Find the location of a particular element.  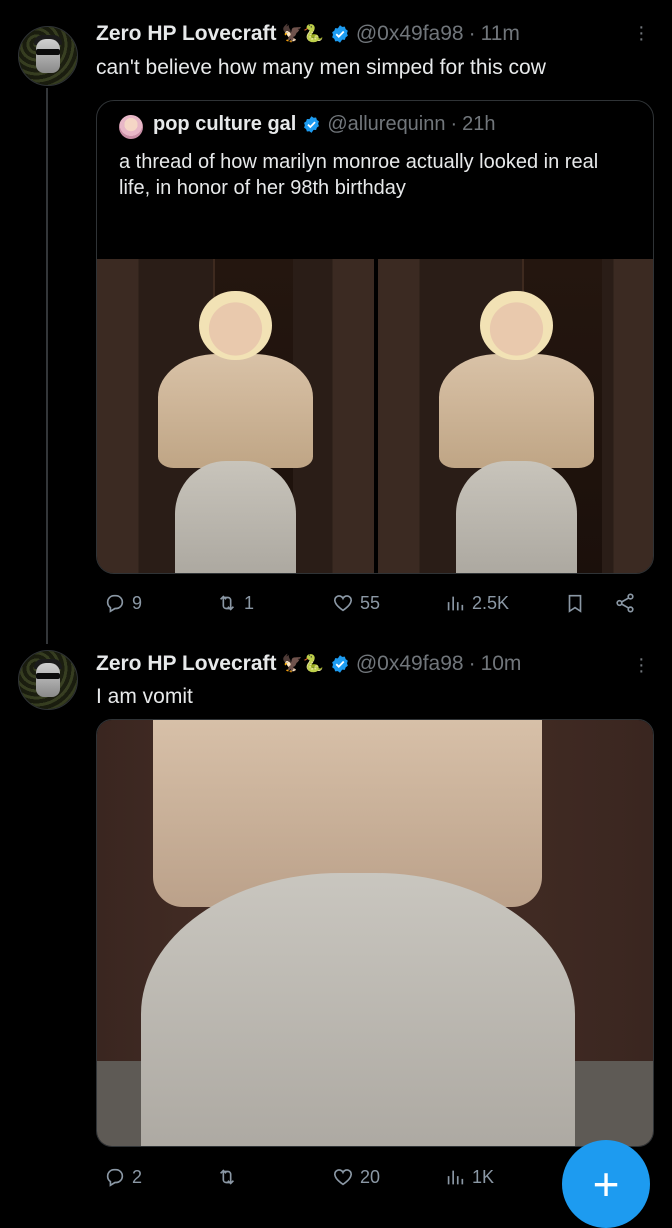

quoted-timestamp: 21h is located at coordinates (478, 124).